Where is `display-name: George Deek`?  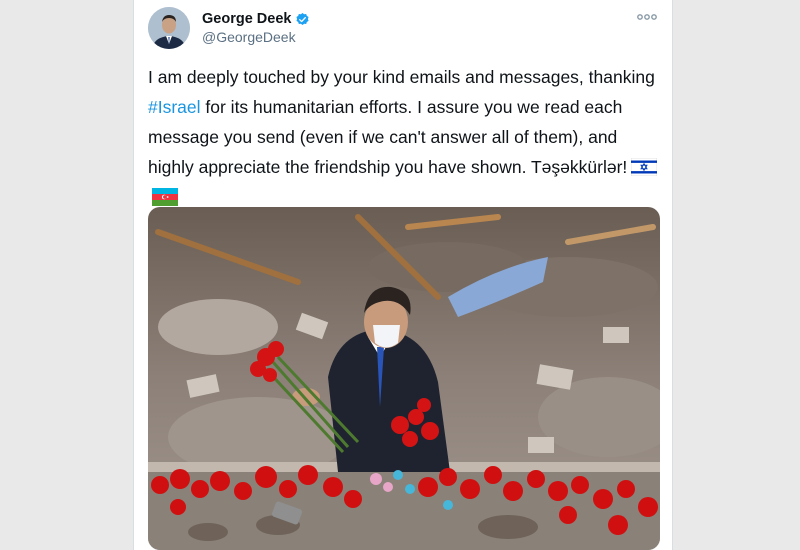
display-name: George Deek is located at coordinates (246, 19).